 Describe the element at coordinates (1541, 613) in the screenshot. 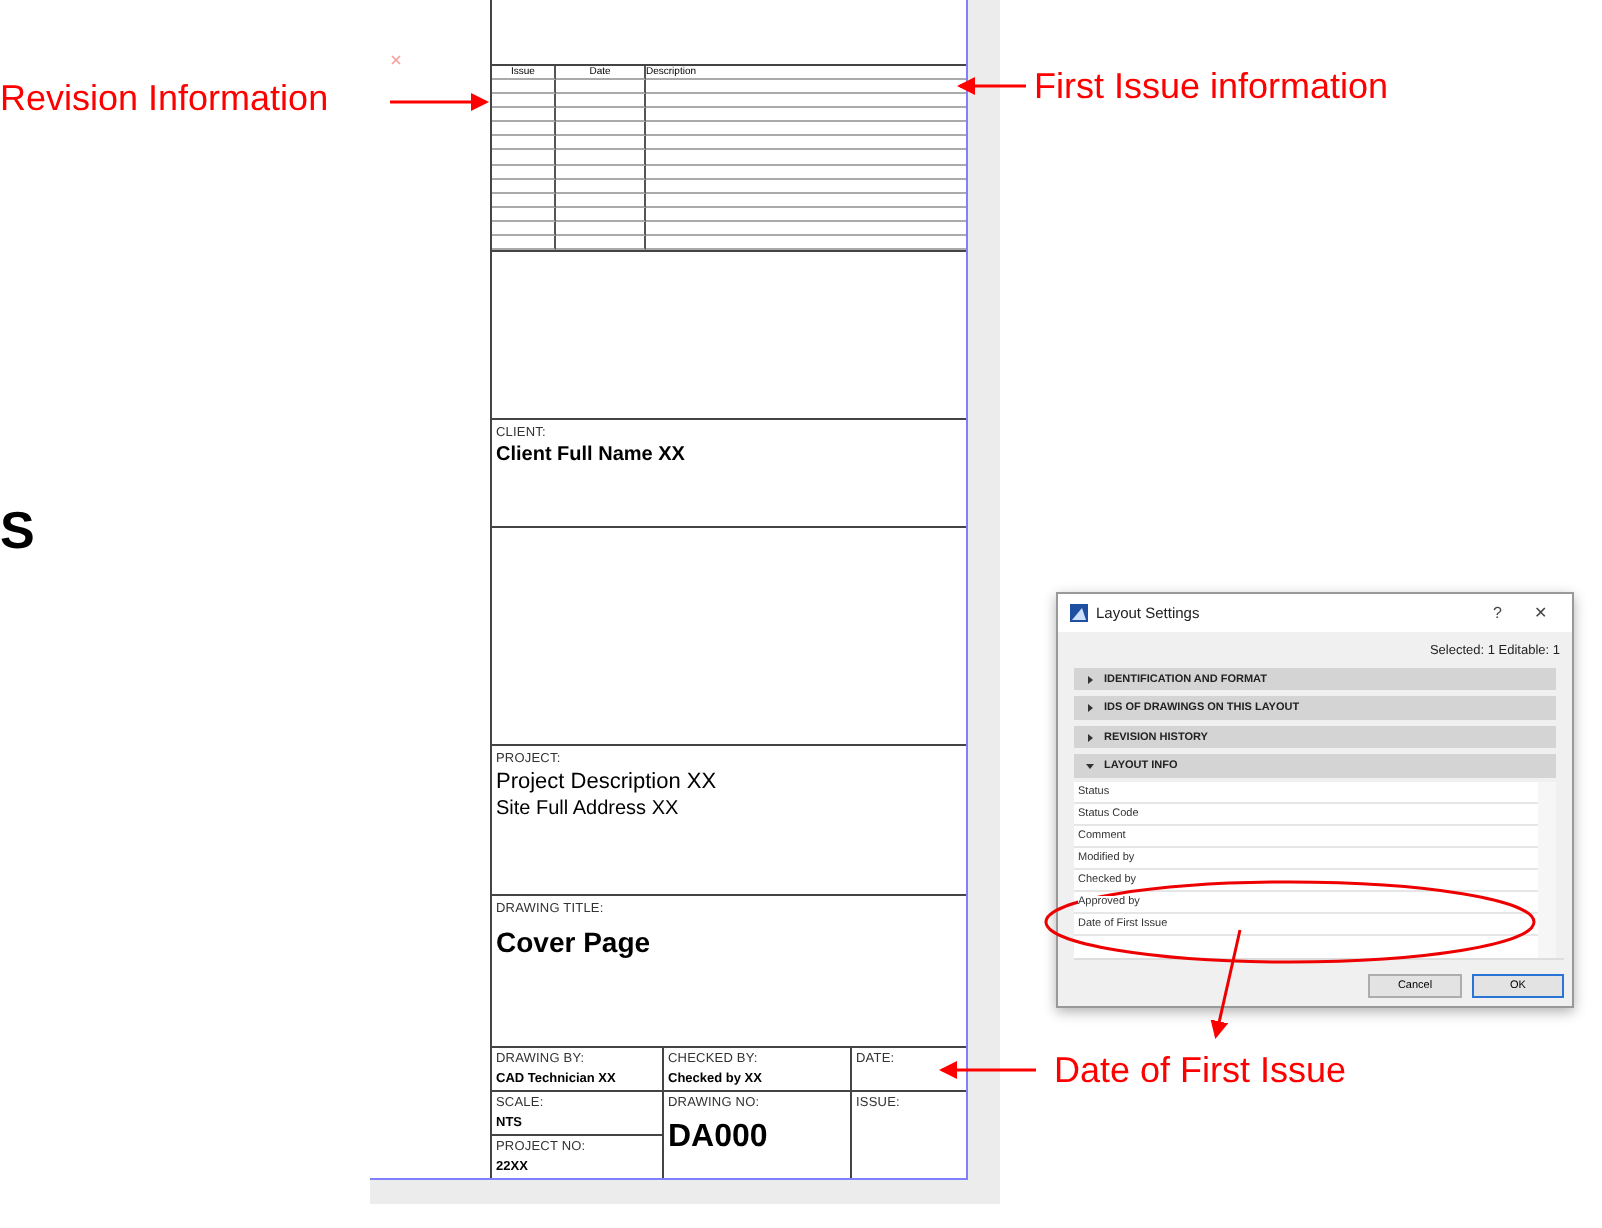

I see `close-button: ✕` at that location.